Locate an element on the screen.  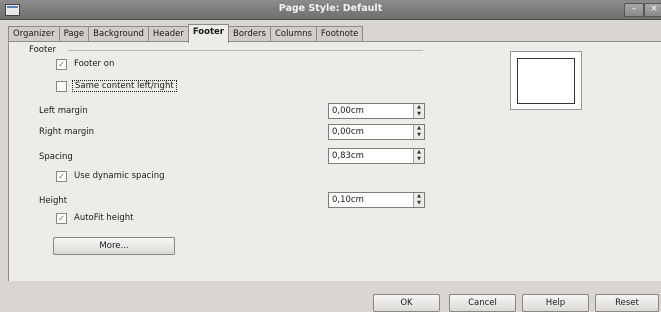
tab-footnote: Footnote is located at coordinates (339, 34).